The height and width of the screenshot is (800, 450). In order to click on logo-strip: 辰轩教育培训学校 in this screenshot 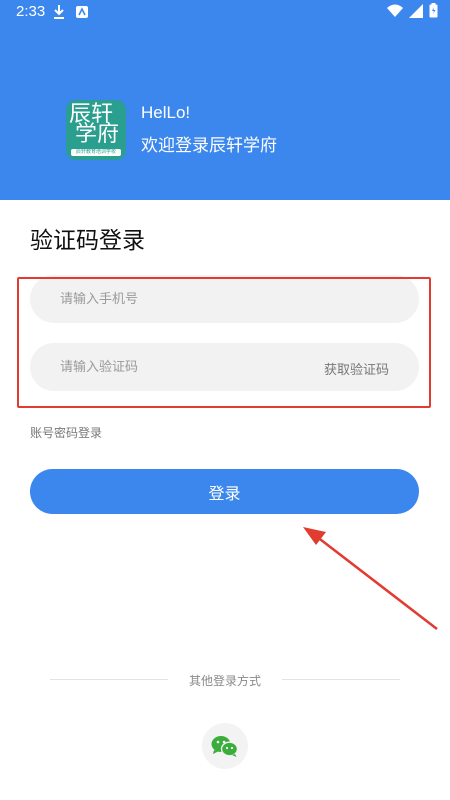, I will do `click(96, 152)`.